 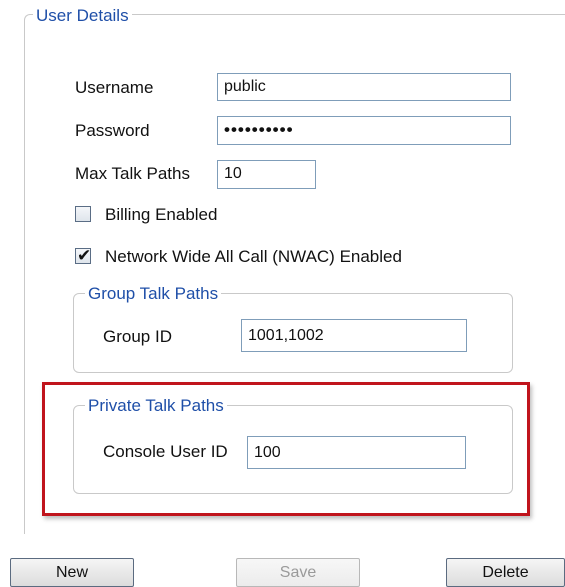 I want to click on password-input: ••••••••••, so click(x=364, y=130).